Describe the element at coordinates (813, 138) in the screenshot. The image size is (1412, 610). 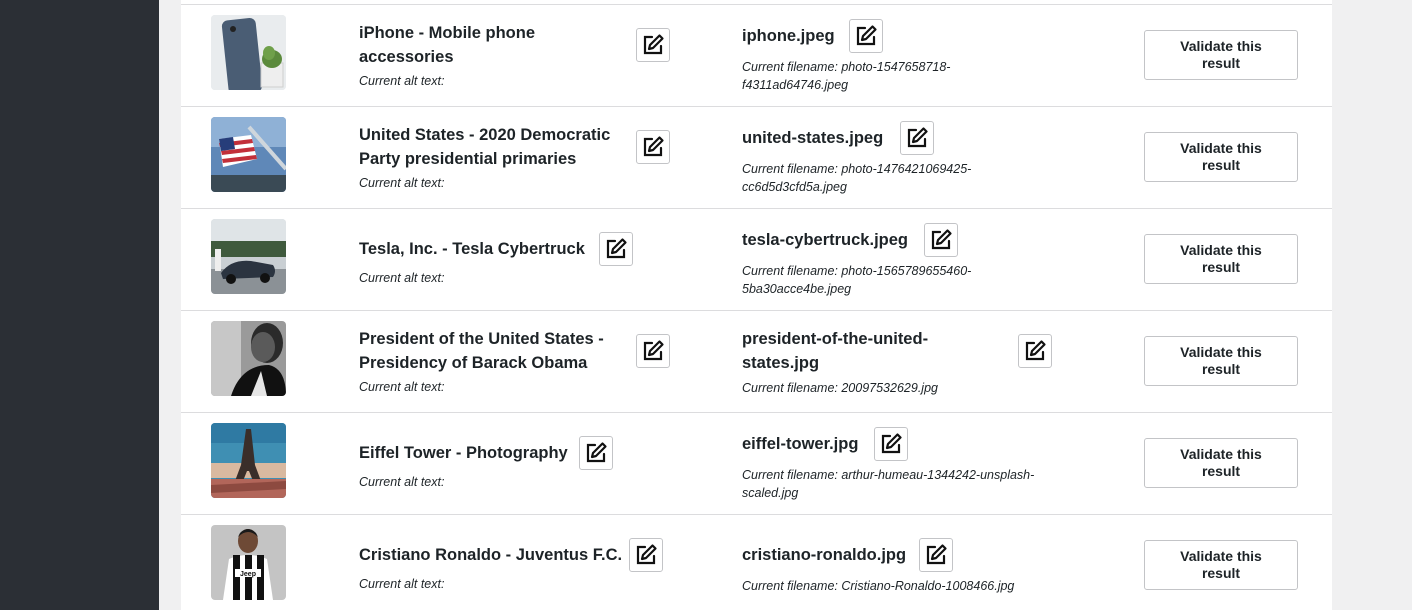
I see `suggested-filename: united-states.jpeg` at that location.